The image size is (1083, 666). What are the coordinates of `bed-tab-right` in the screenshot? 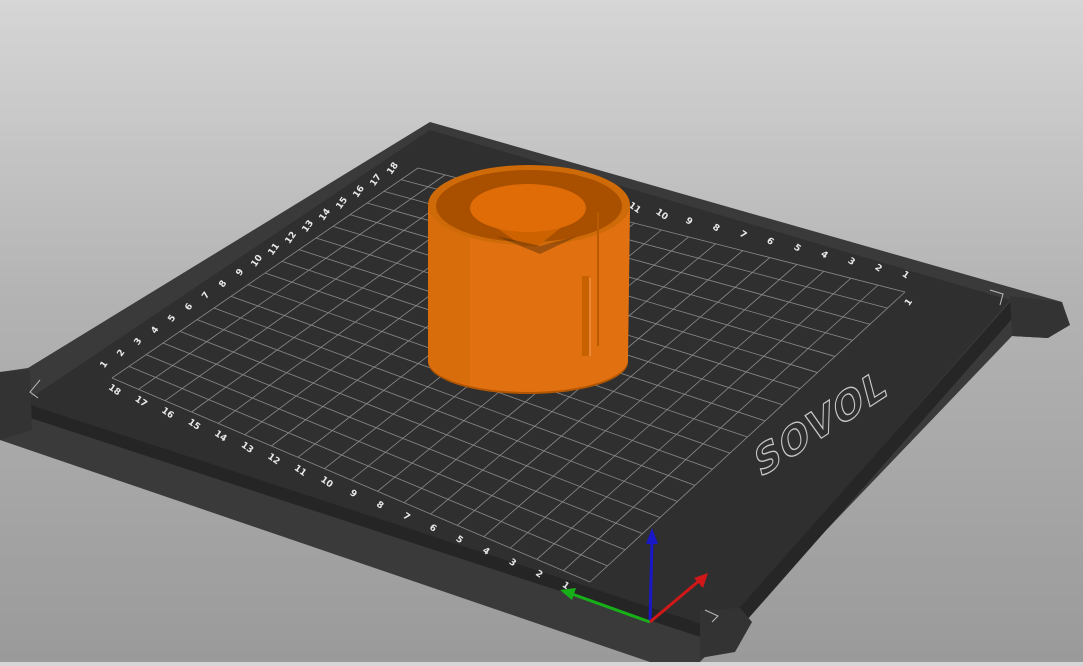 It's located at (1040, 317).